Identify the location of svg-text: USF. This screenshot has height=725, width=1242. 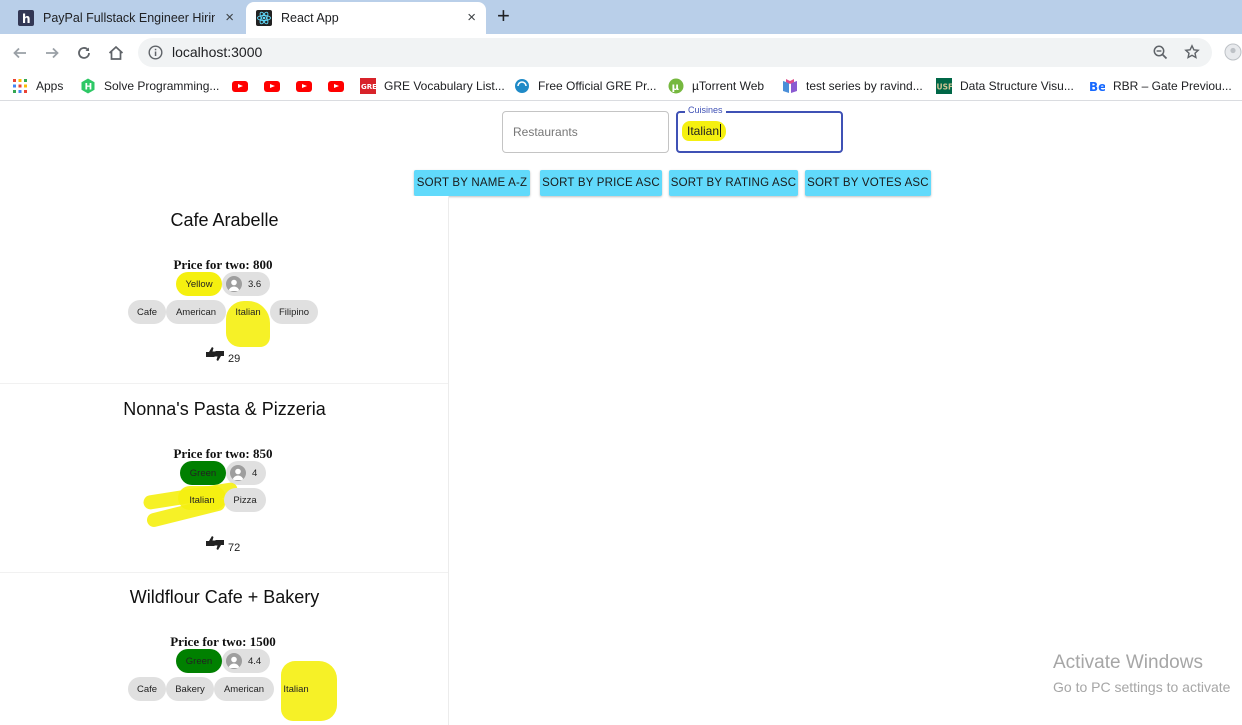
(945, 87).